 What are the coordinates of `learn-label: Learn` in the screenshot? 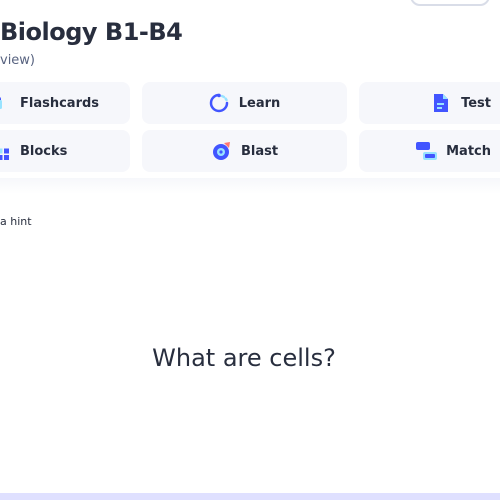 It's located at (259, 103).